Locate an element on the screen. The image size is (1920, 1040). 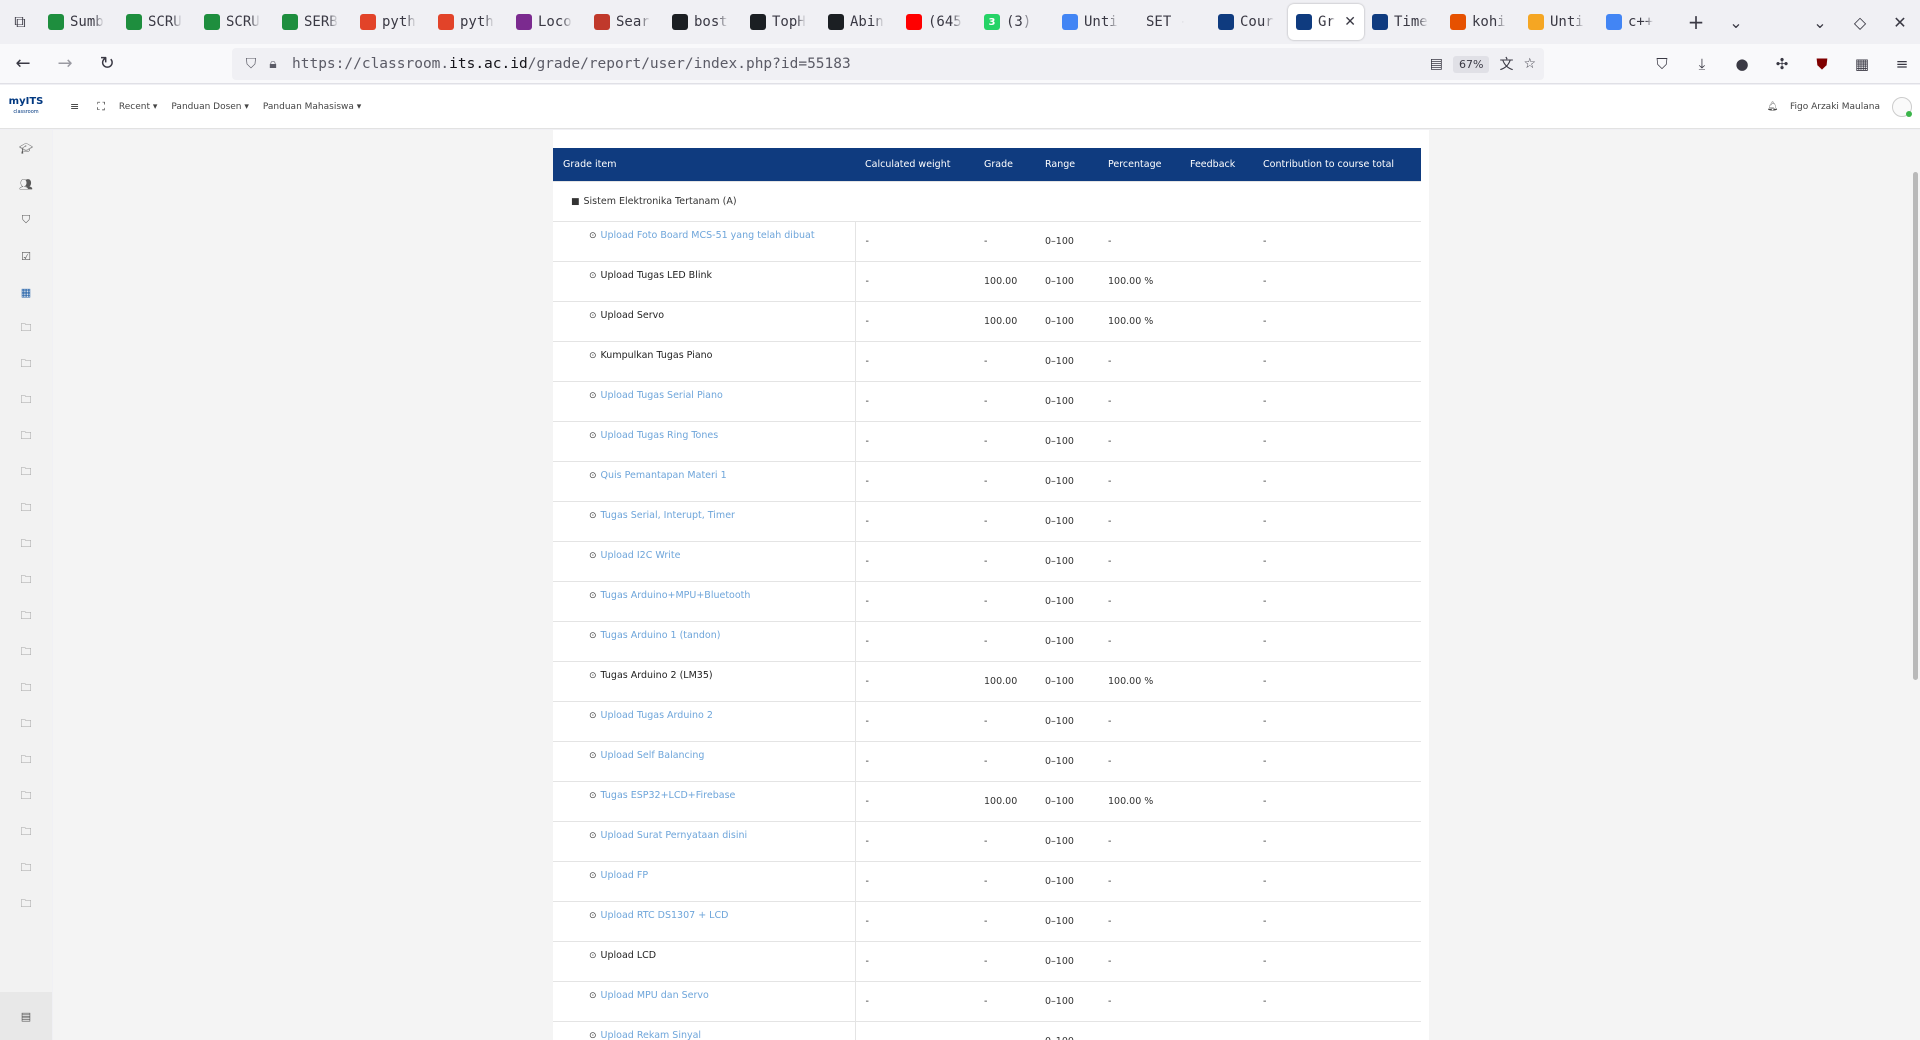
browser-tab: SERB is located at coordinates (313, 22).